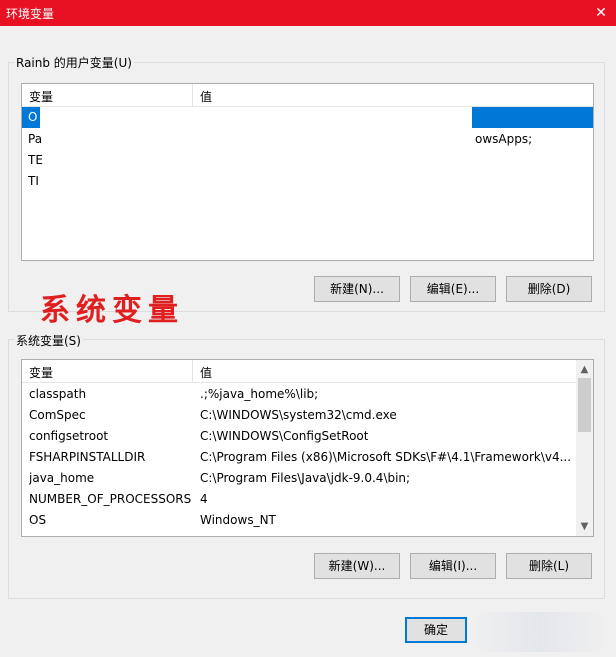  What do you see at coordinates (584, 369) in the screenshot?
I see `scroll-up-icon: ▲` at bounding box center [584, 369].